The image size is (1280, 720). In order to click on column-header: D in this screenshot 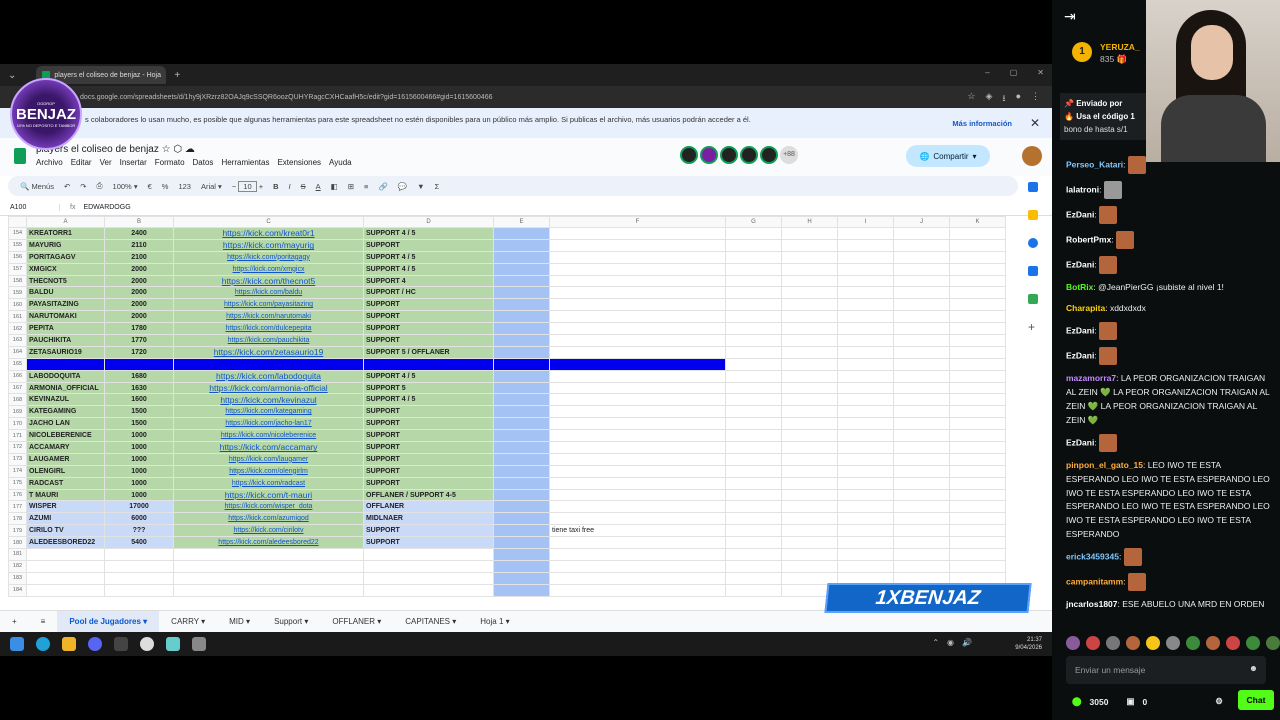, I will do `click(428, 222)`.